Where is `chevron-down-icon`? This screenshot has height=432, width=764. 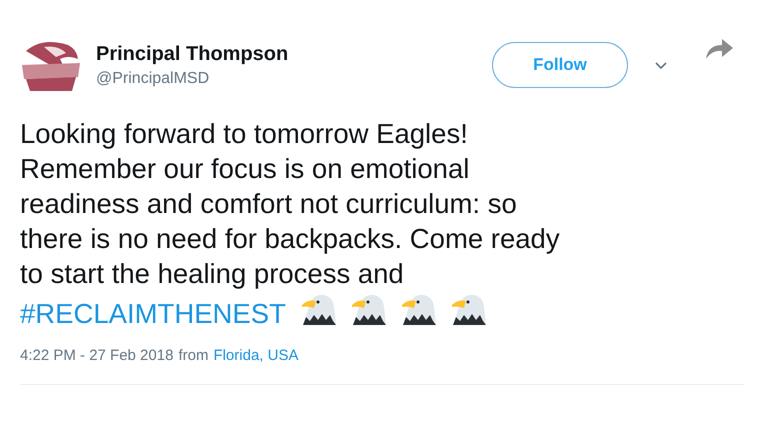 chevron-down-icon is located at coordinates (661, 65).